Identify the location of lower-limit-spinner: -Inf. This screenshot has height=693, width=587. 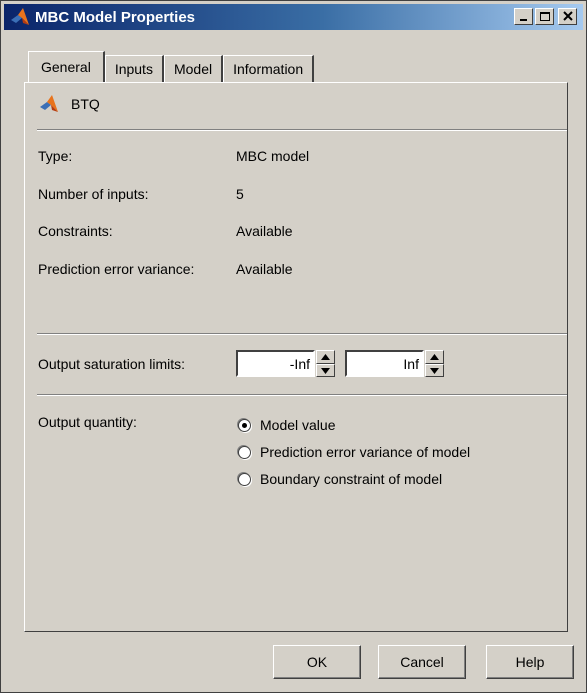
(285, 363).